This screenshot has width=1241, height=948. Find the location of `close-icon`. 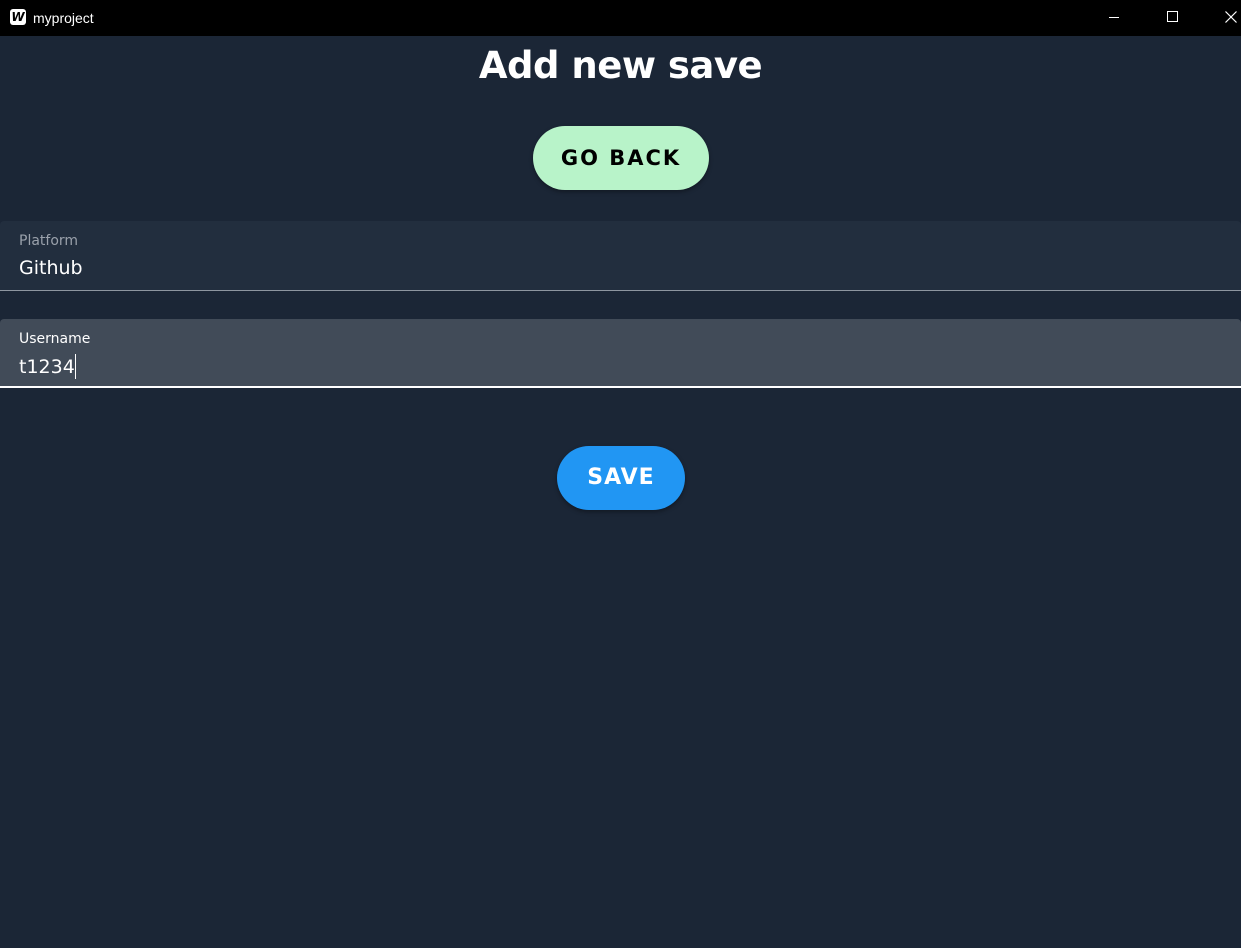

close-icon is located at coordinates (1231, 17).